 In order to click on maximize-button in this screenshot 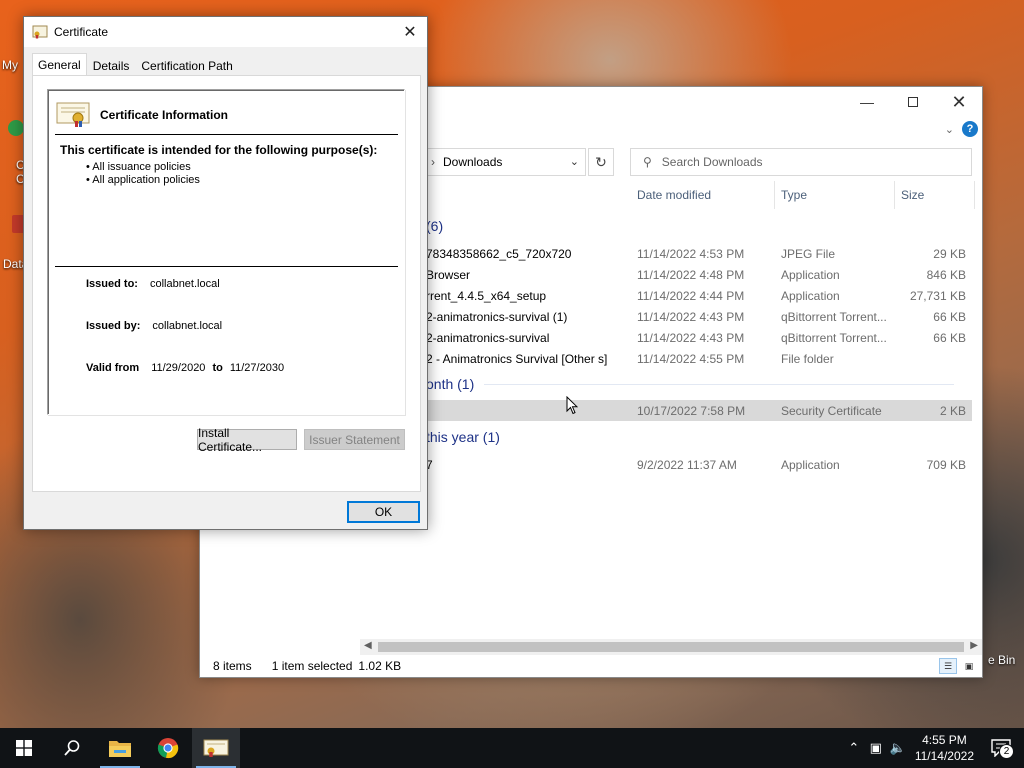, I will do `click(913, 102)`.